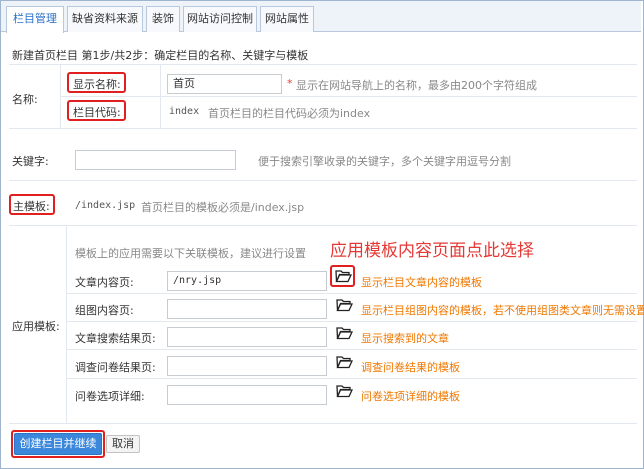  I want to click on article-search-results-label: 文章搜索结果页:, so click(115, 338).